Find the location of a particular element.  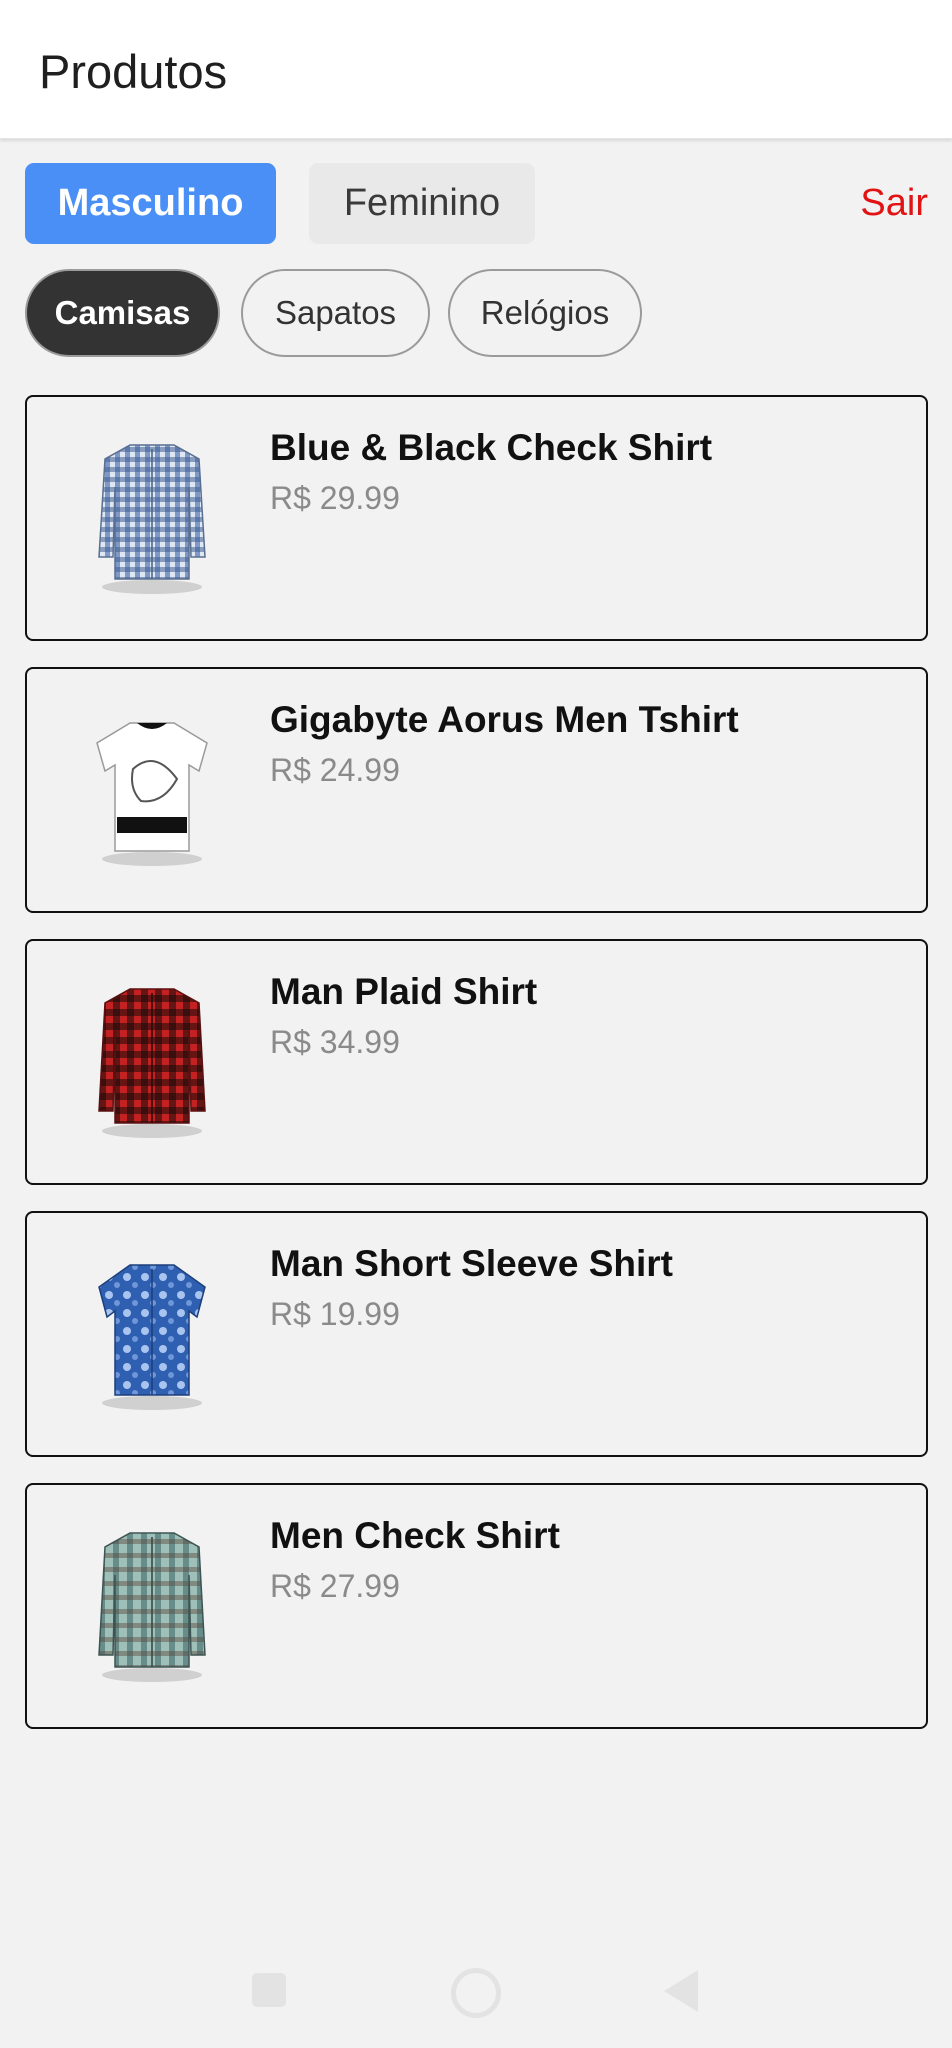

tab-masculino: Masculino is located at coordinates (150, 203).